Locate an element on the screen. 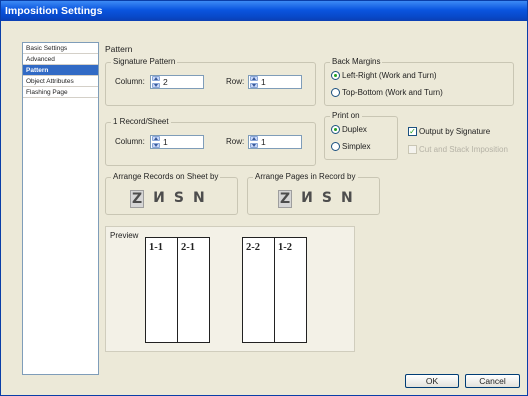 The image size is (528, 396). arrange-records-z-order-icon: Z is located at coordinates (137, 199).